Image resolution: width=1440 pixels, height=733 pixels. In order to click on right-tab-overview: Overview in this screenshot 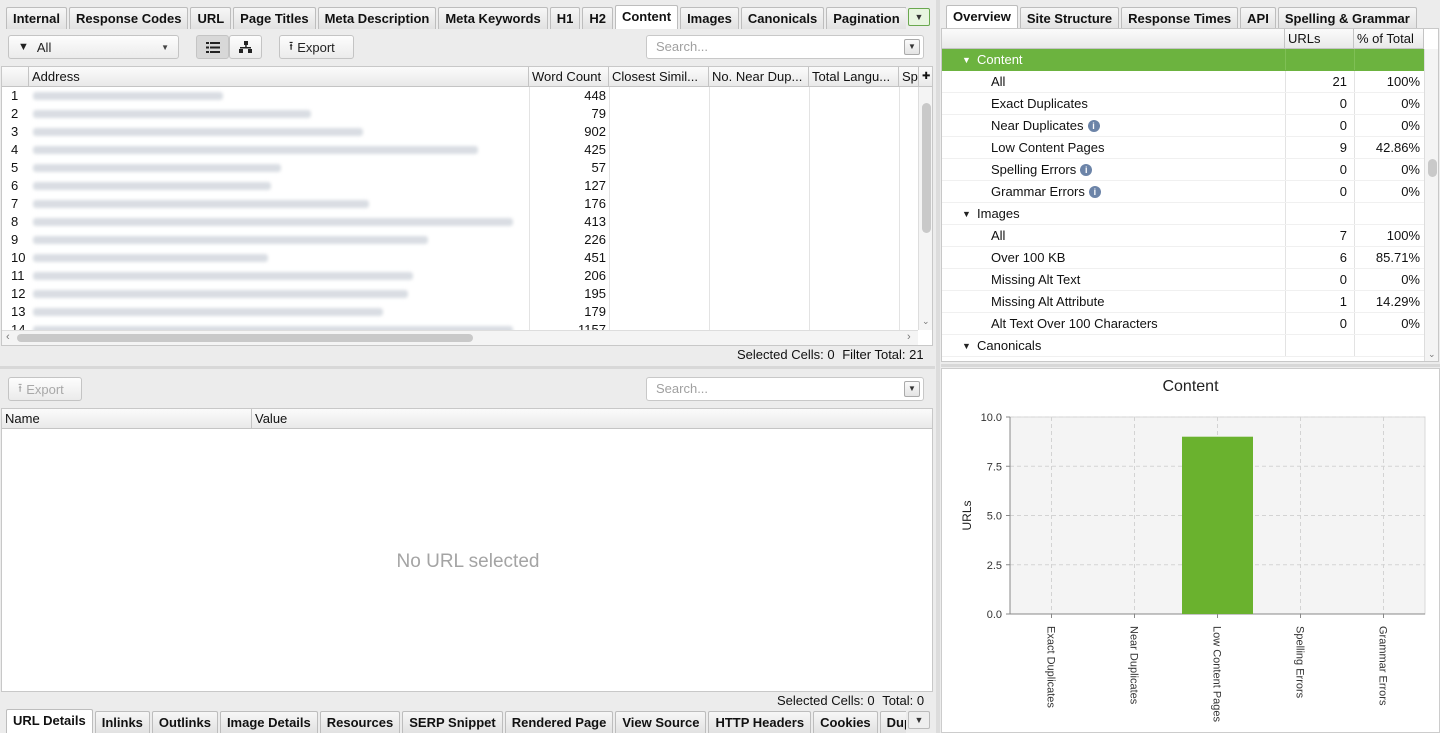, I will do `click(982, 17)`.